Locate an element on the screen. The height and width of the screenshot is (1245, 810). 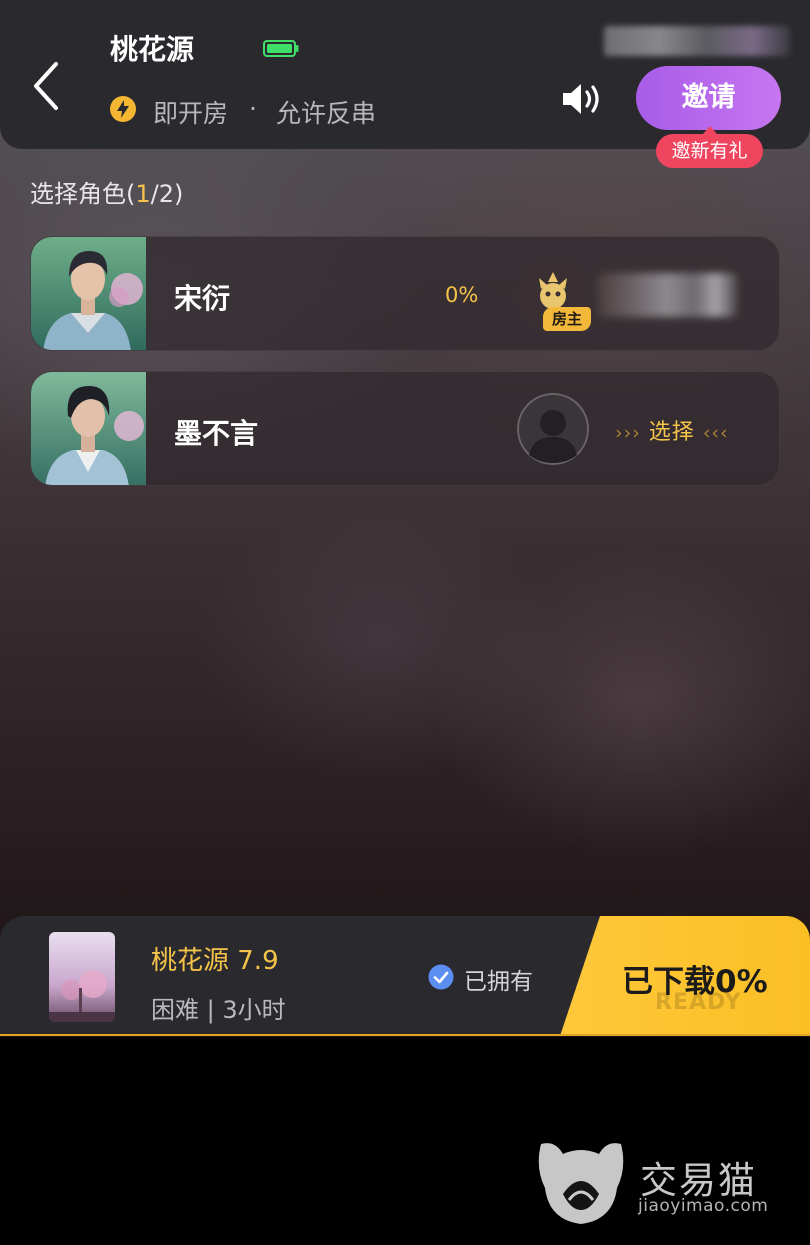
room-title: 桃花源 is located at coordinates (152, 49).